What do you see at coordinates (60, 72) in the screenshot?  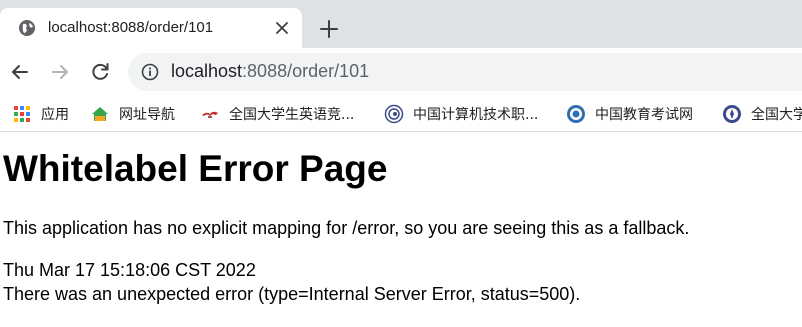 I see `forward-arrow-icon` at bounding box center [60, 72].